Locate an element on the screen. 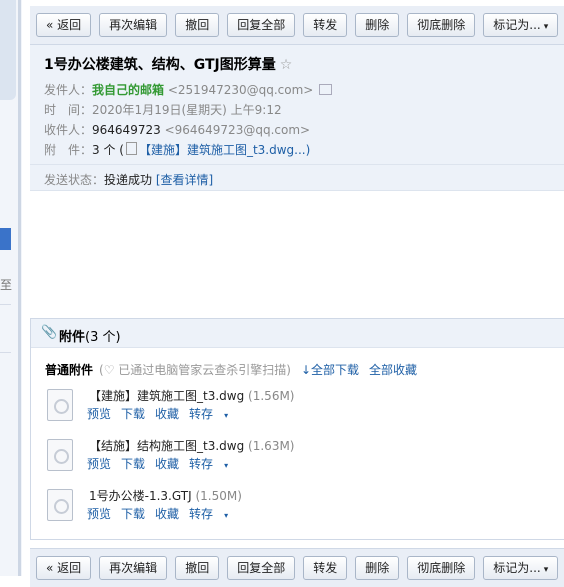  from-row: 发件人：我自己的邮箱 <251947230@qq.com> is located at coordinates (188, 89).